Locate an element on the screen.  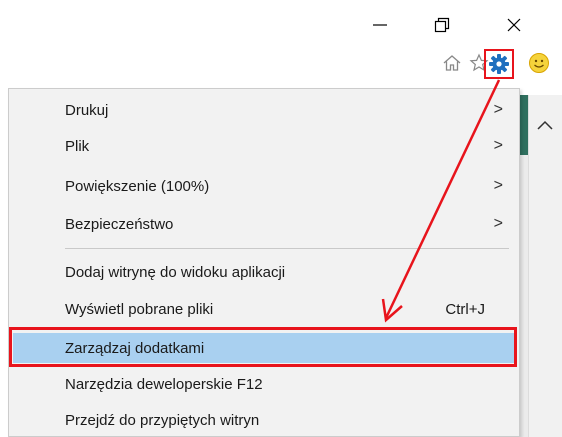
page-accent-strip is located at coordinates (524, 125).